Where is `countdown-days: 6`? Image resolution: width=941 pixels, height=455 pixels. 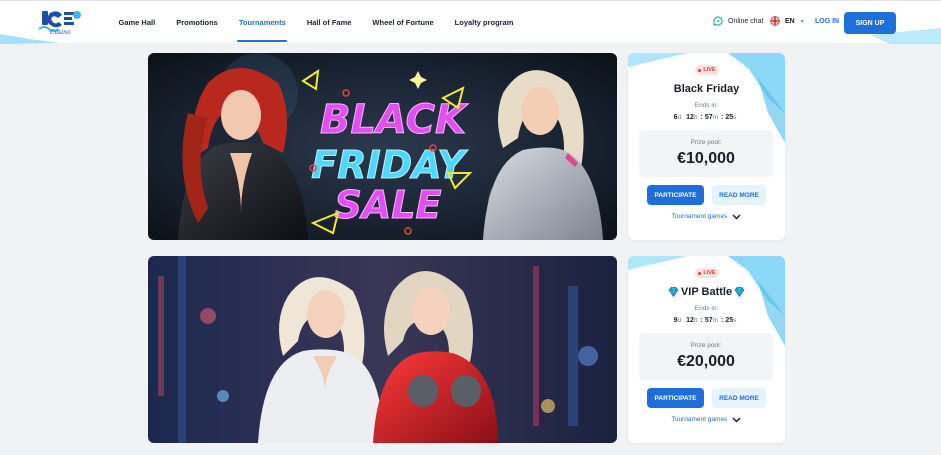 countdown-days: 6 is located at coordinates (675, 117).